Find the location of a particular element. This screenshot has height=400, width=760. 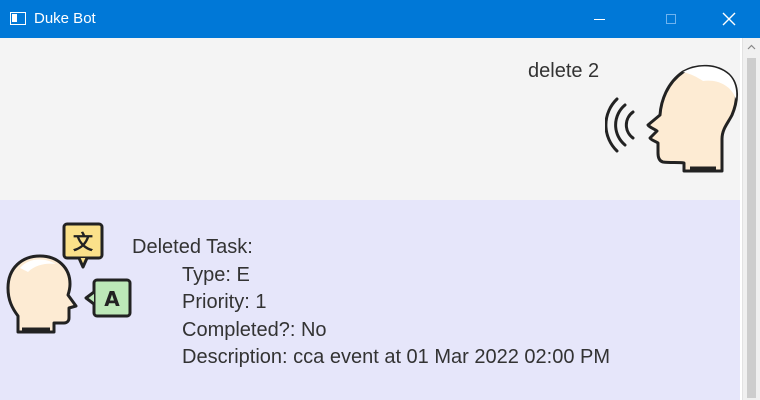

minimize-button is located at coordinates (599, 19).